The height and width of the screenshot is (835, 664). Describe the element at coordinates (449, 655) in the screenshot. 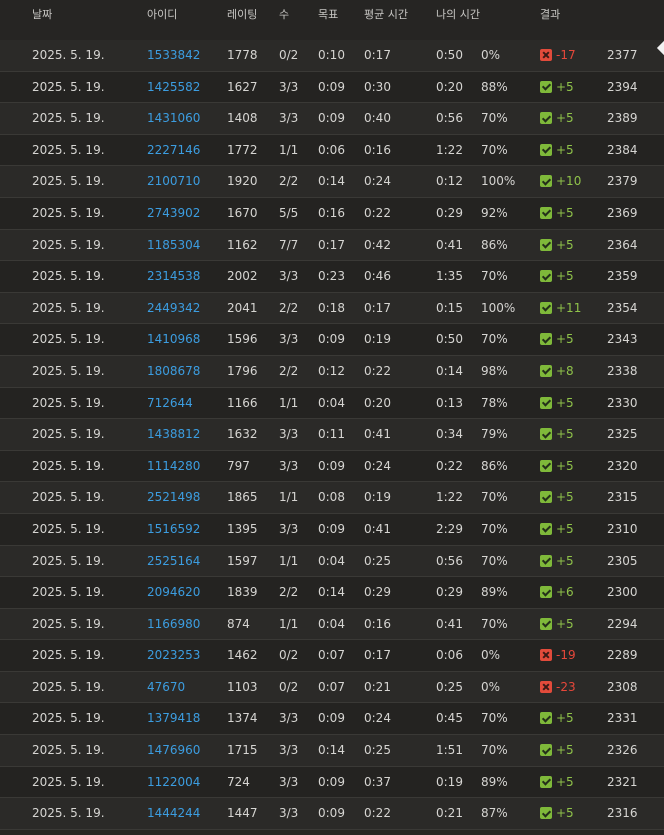

I see `row-my-time: 0:06` at that location.